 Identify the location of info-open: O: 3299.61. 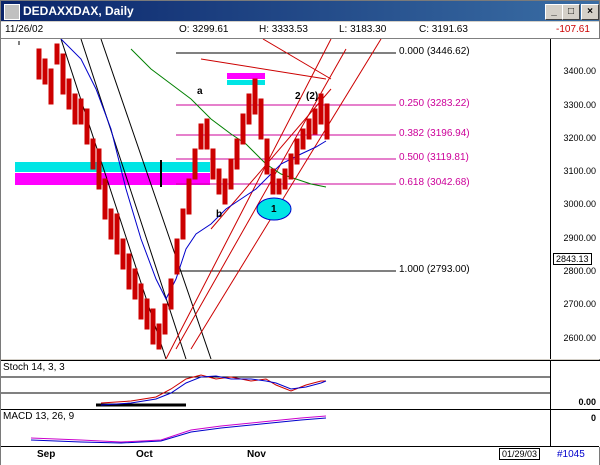
(204, 29).